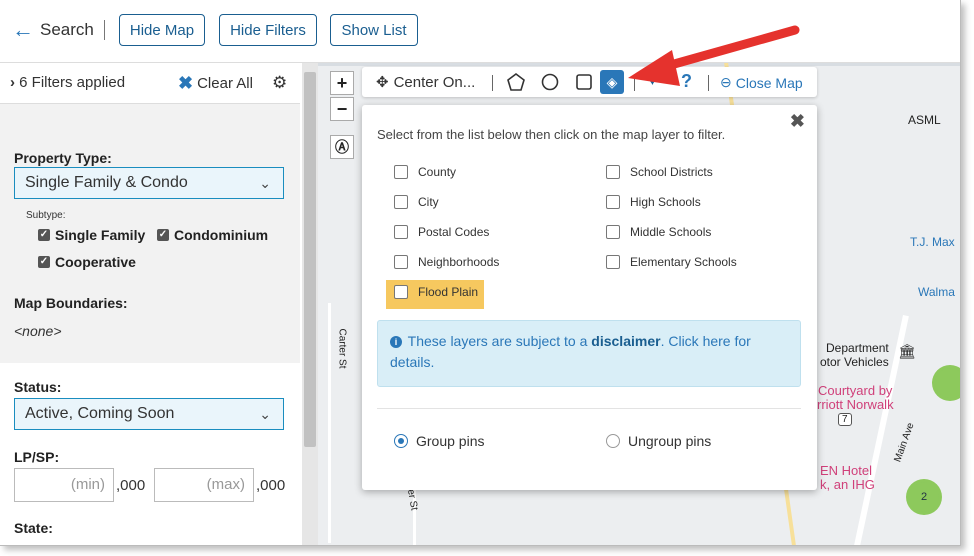 The width and height of the screenshot is (974, 556). What do you see at coordinates (23, 29) in the screenshot?
I see `back-arrow-icon: ←` at bounding box center [23, 29].